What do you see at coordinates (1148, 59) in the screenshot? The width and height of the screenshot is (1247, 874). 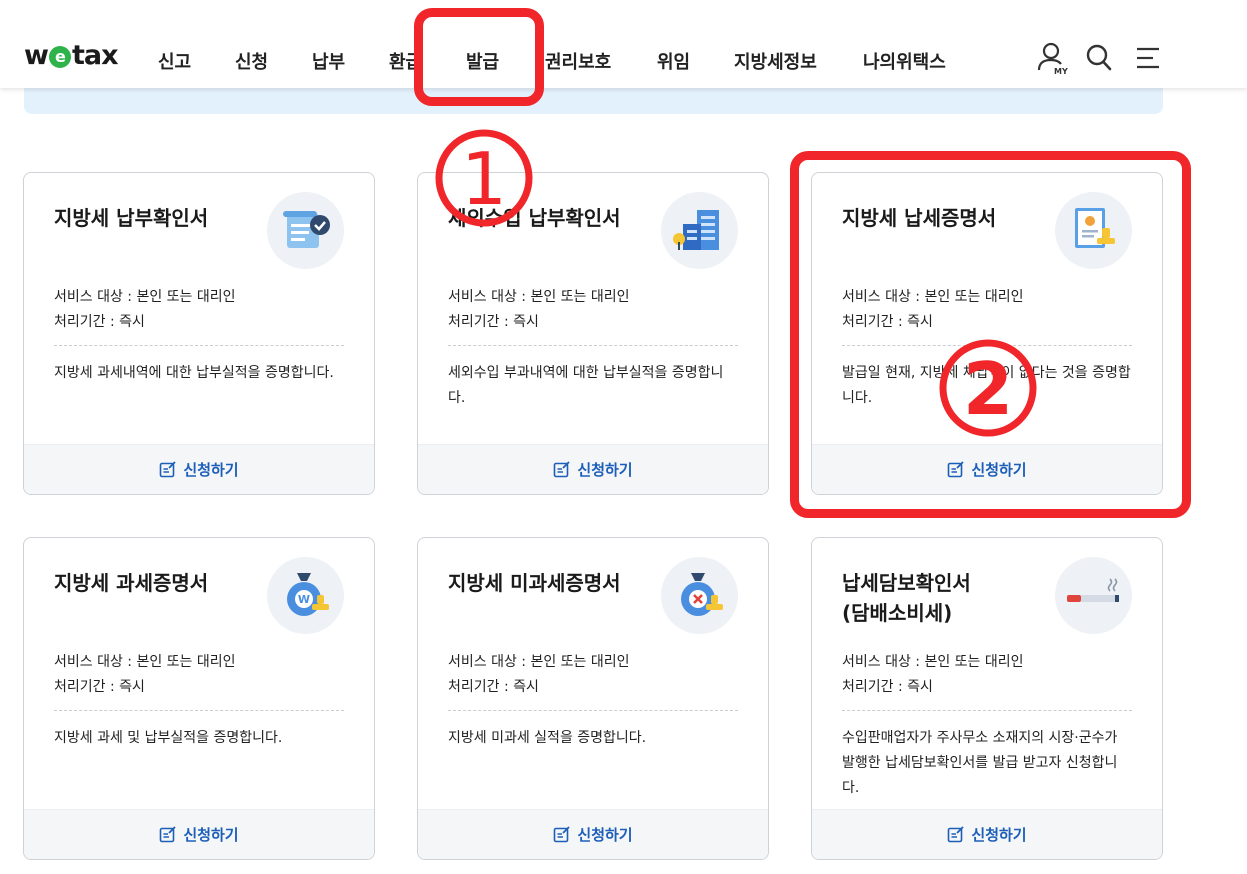 I see `menu-icon` at bounding box center [1148, 59].